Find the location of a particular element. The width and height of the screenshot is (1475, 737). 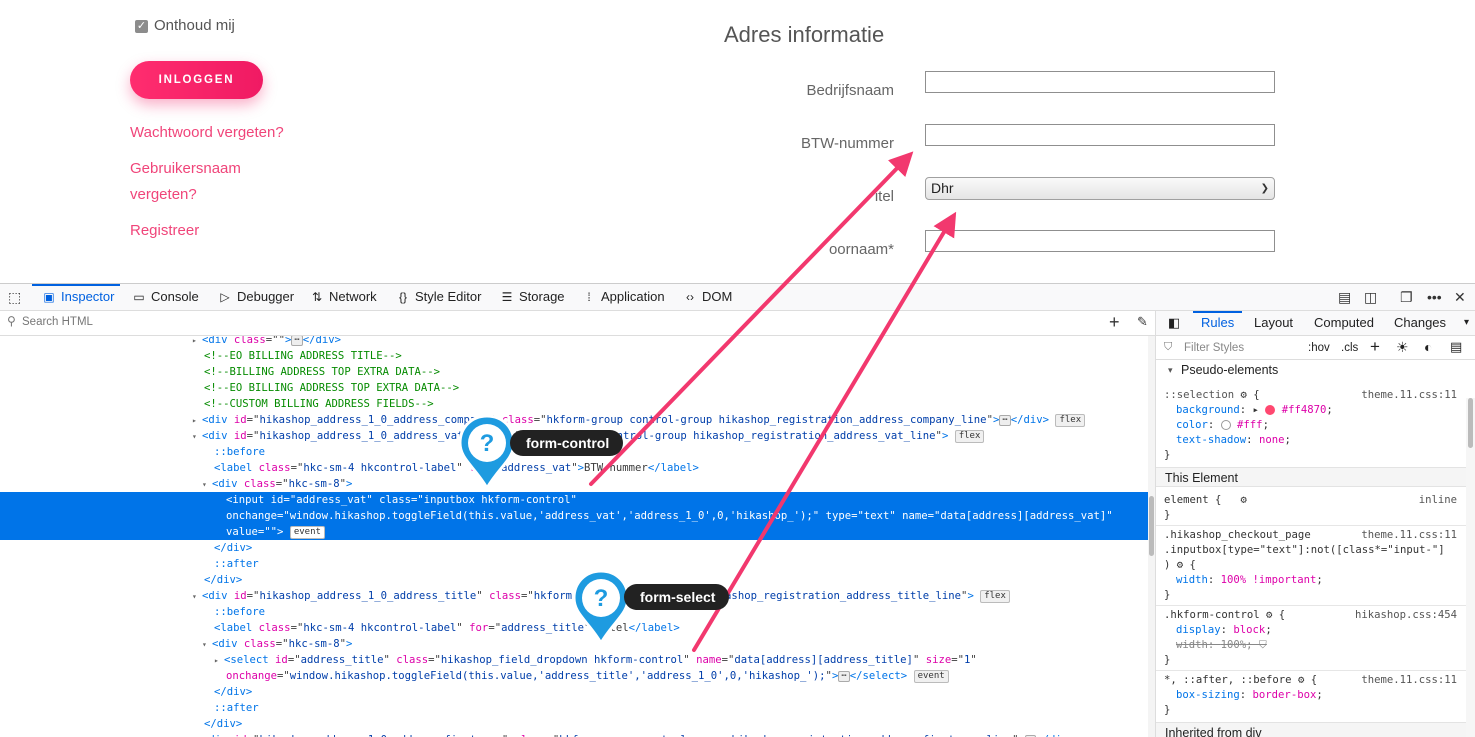

login-button: INLOGGEN is located at coordinates (196, 80).